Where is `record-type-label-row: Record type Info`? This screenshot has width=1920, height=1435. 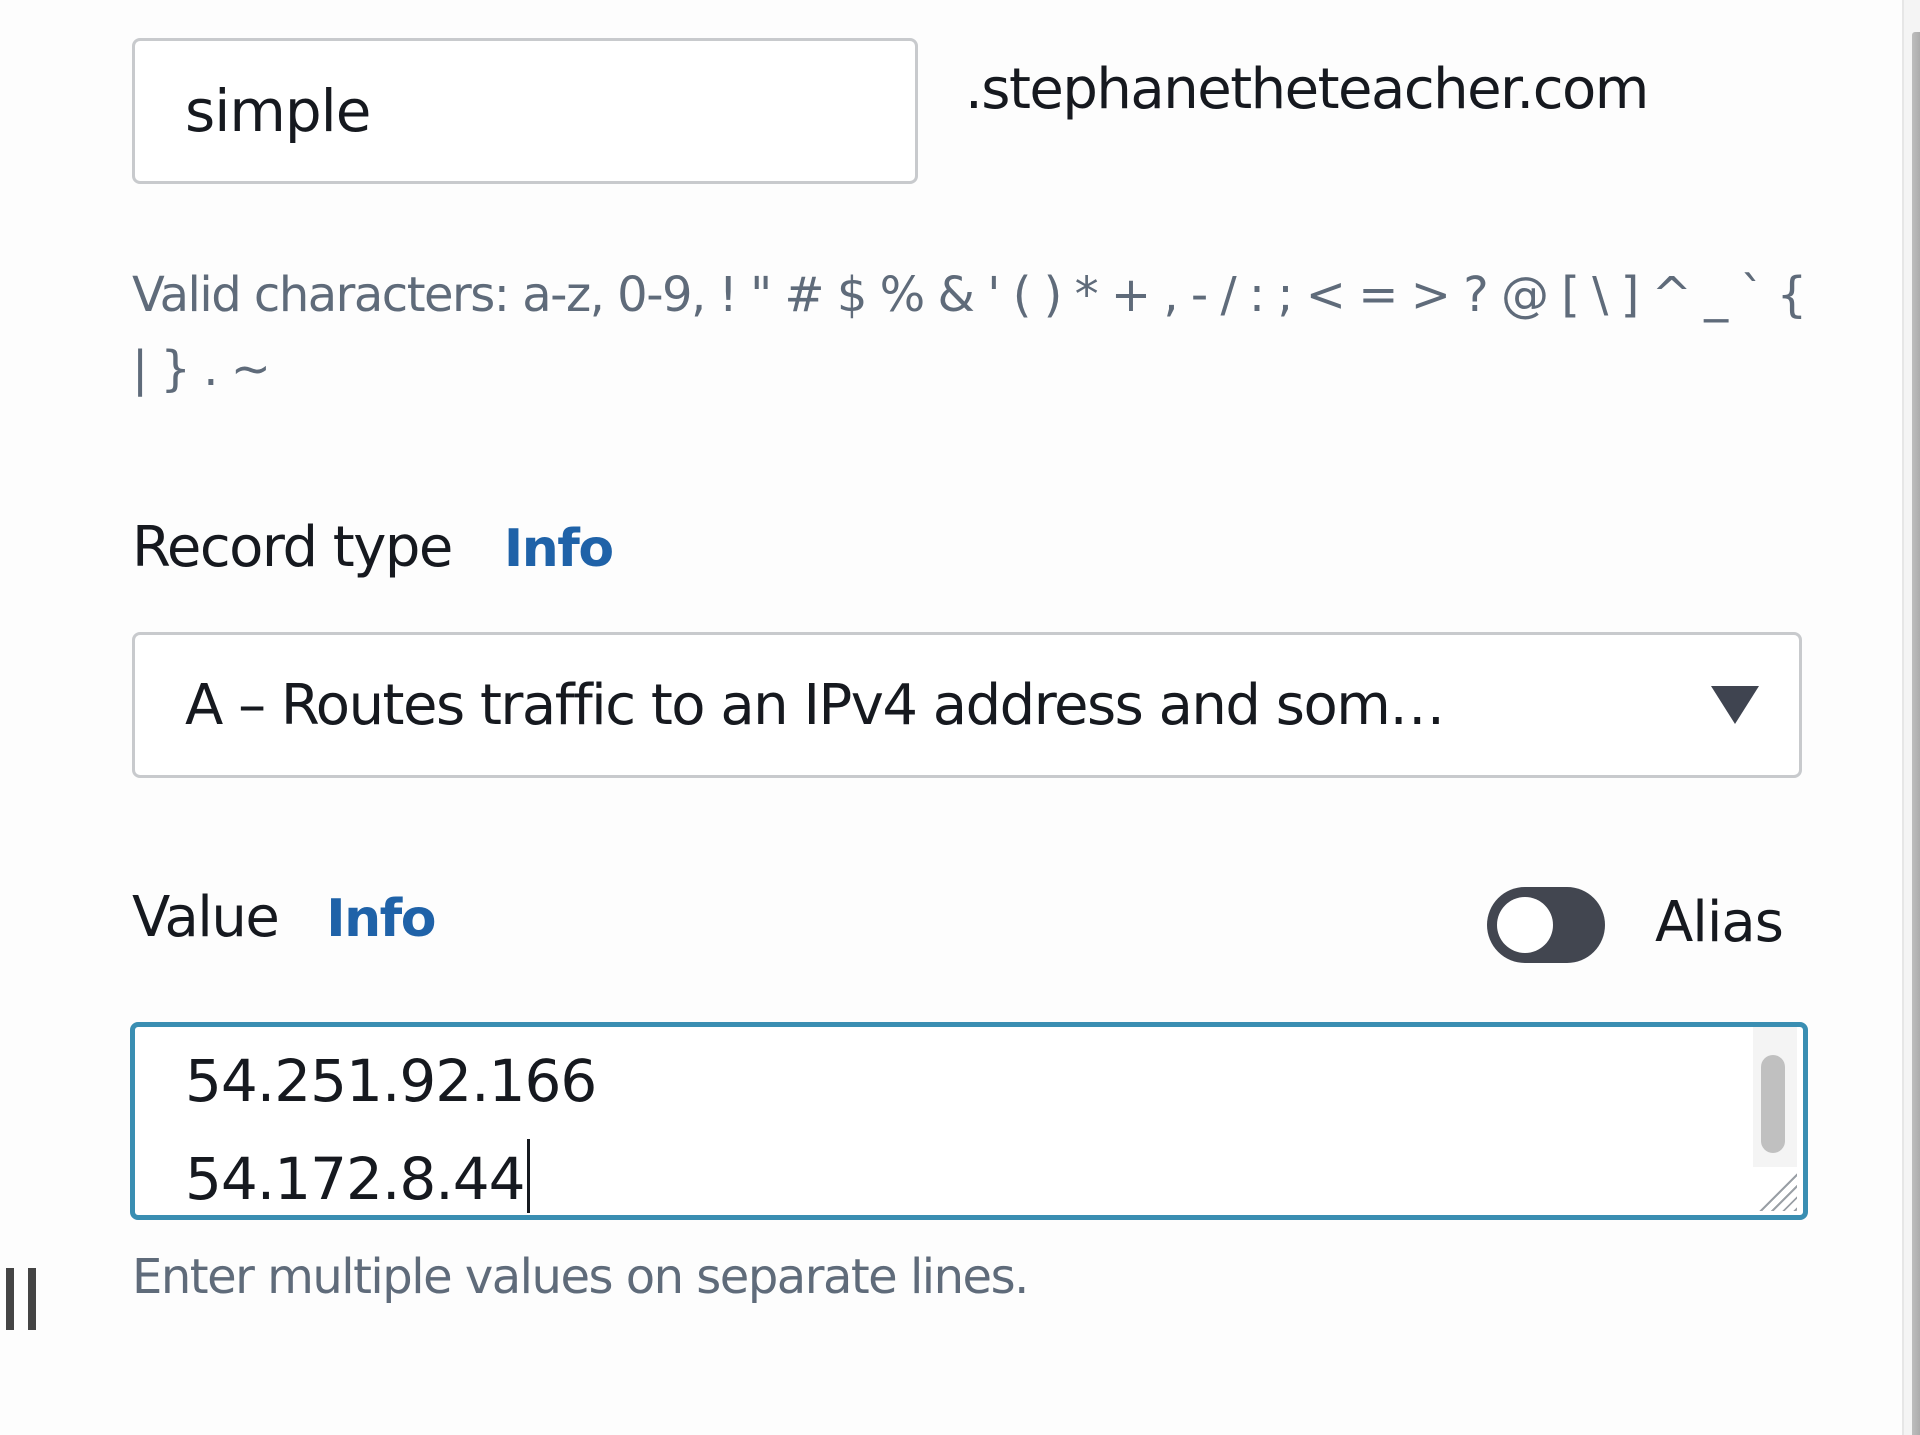 record-type-label-row: Record type Info is located at coordinates (373, 547).